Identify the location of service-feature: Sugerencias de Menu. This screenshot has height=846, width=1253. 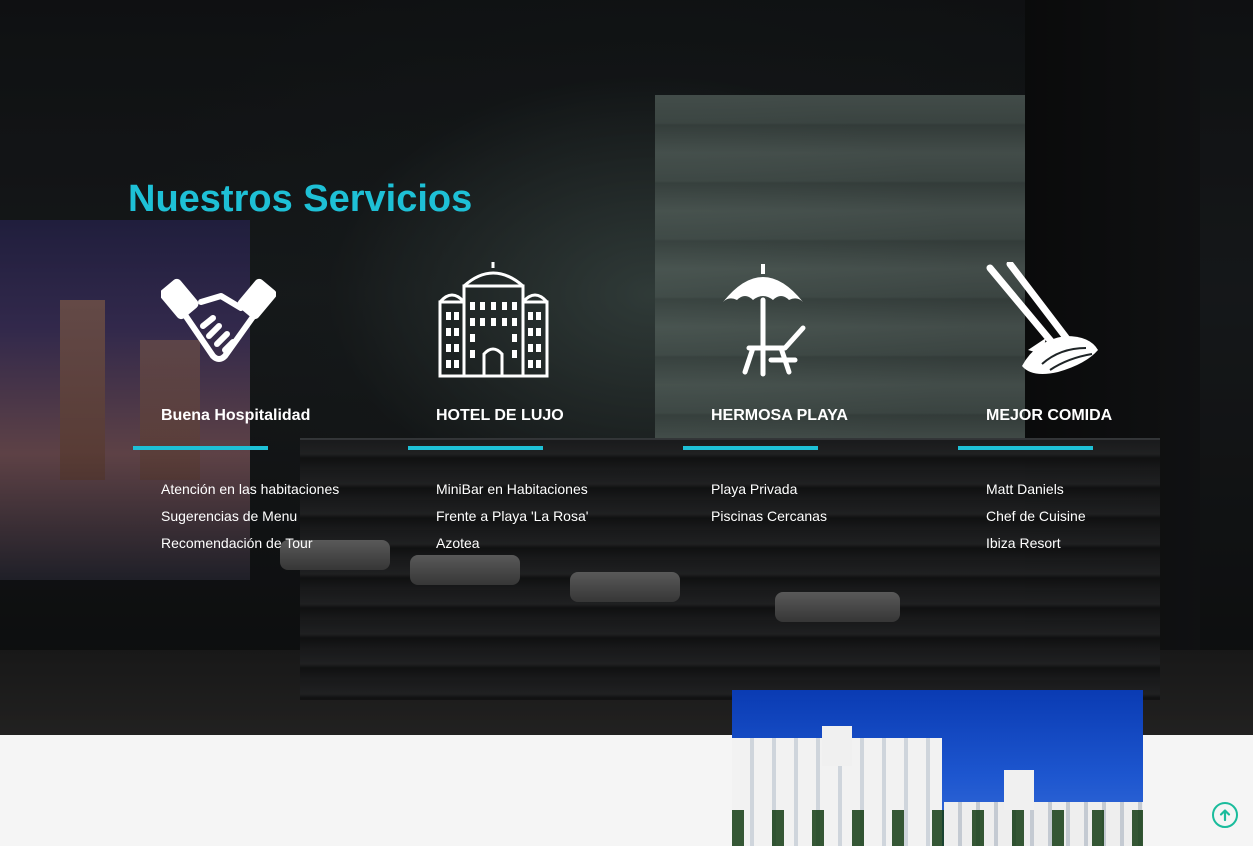
(229, 516).